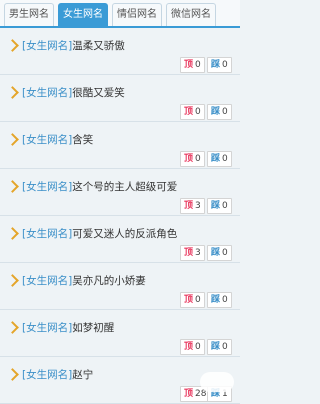 This screenshot has width=320, height=404. I want to click on item-title: [女生网名]很酷又爱笑, so click(73, 92).